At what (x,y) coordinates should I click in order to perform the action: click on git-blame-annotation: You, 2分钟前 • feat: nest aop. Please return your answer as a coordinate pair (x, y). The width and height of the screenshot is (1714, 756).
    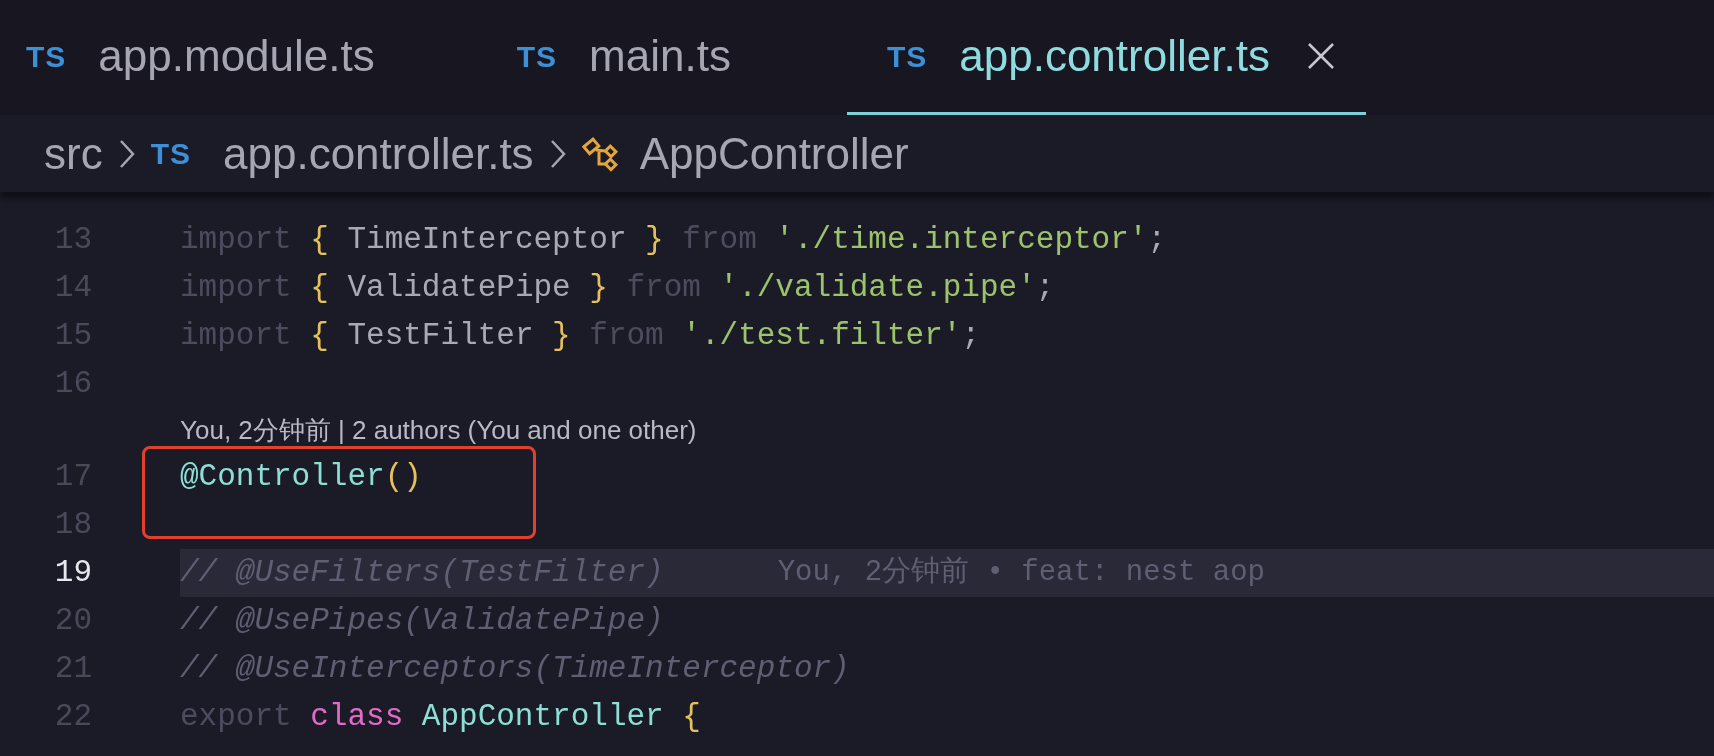
    Looking at the image, I should click on (1021, 573).